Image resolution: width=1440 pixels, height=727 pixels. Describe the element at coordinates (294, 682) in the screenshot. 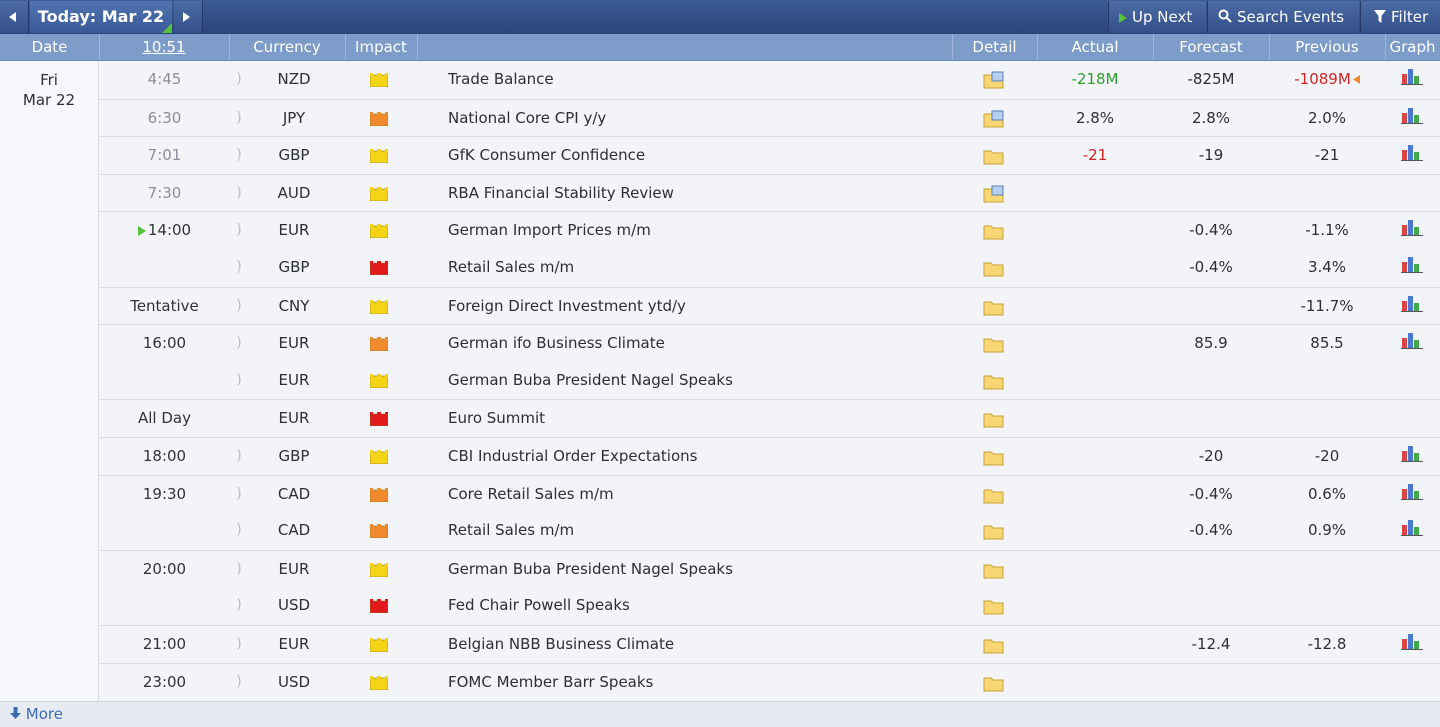

I see `event-currency: USD` at that location.